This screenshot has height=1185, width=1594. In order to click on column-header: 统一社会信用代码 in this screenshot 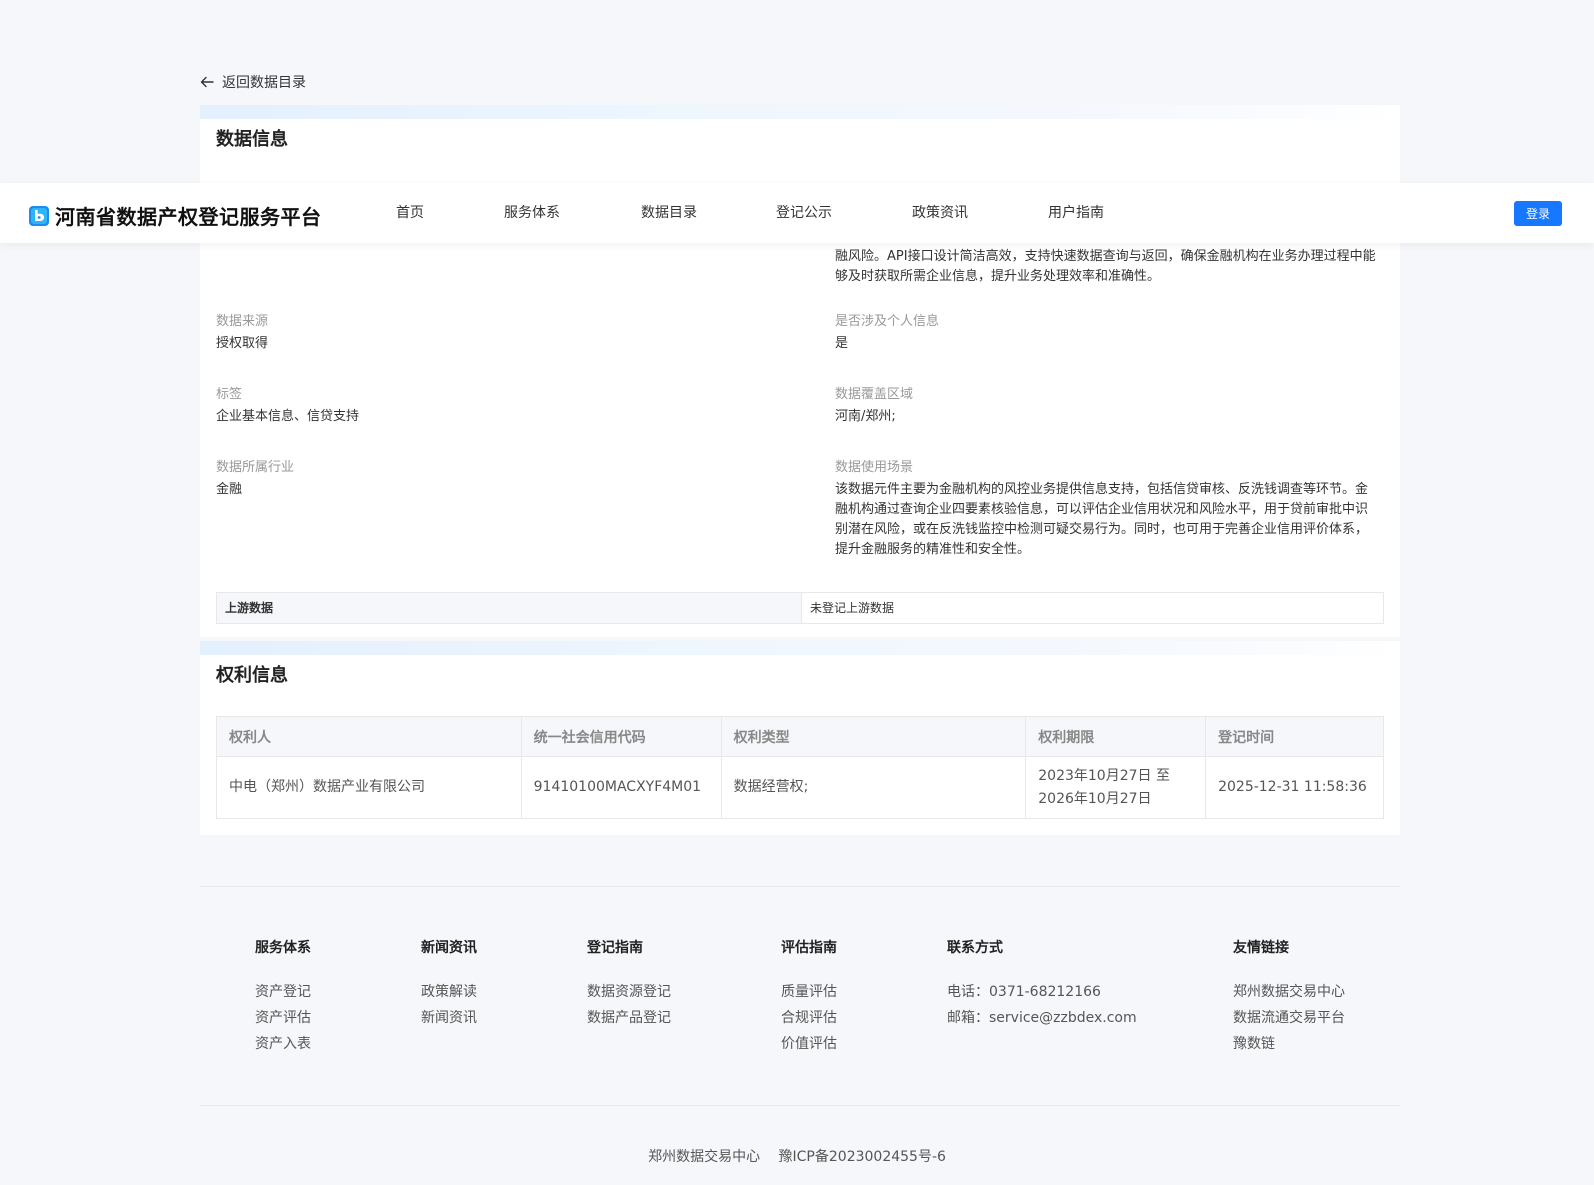, I will do `click(621, 736)`.